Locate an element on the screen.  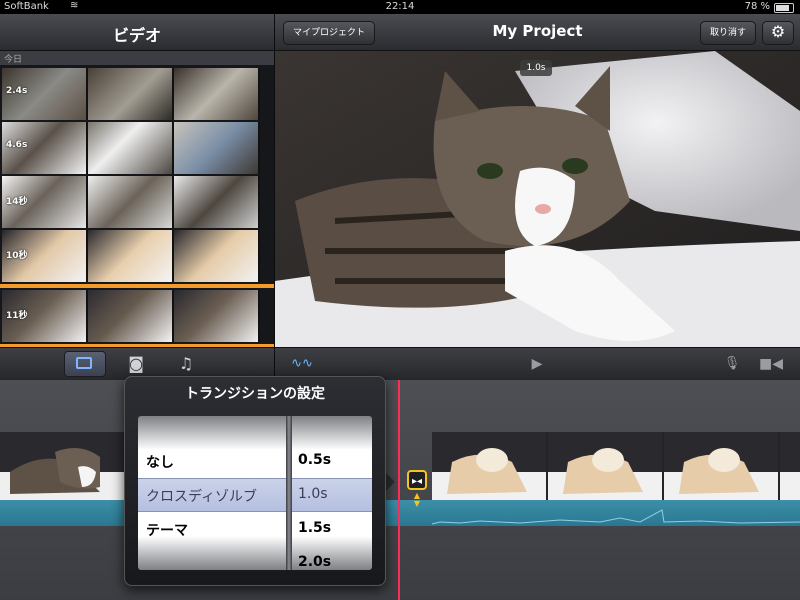
status-bar: SoftBank ≋ 22:14 78 % is located at coordinates (400, 7).